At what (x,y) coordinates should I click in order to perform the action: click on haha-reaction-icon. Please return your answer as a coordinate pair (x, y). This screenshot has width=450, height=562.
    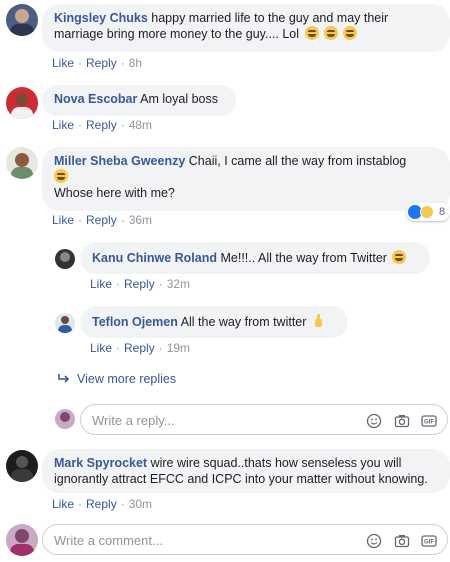
    Looking at the image, I should click on (427, 212).